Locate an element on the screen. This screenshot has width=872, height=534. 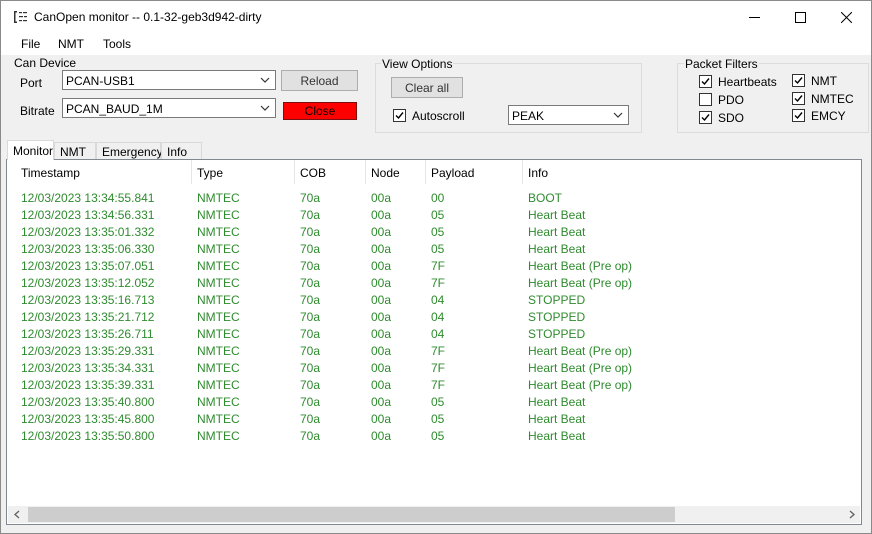
emcy-checkbox is located at coordinates (798, 115).